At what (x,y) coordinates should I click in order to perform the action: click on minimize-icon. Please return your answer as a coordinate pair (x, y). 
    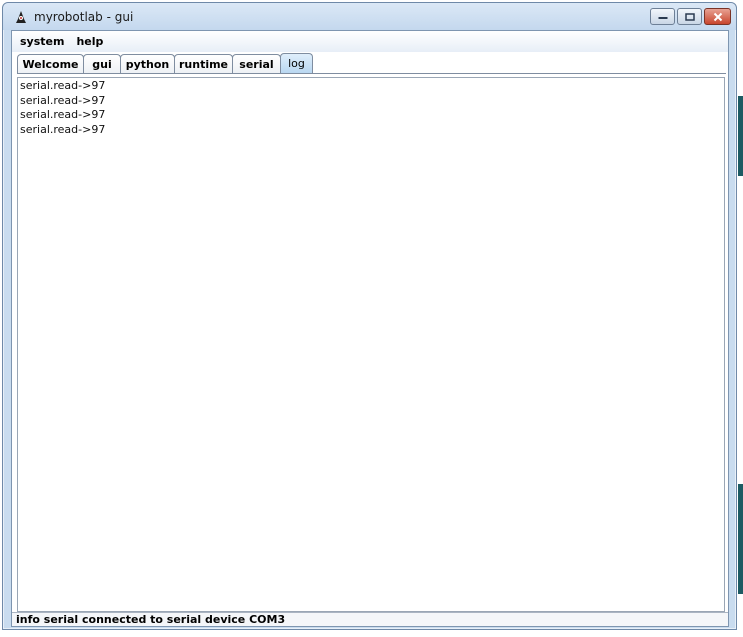
    Looking at the image, I should click on (662, 17).